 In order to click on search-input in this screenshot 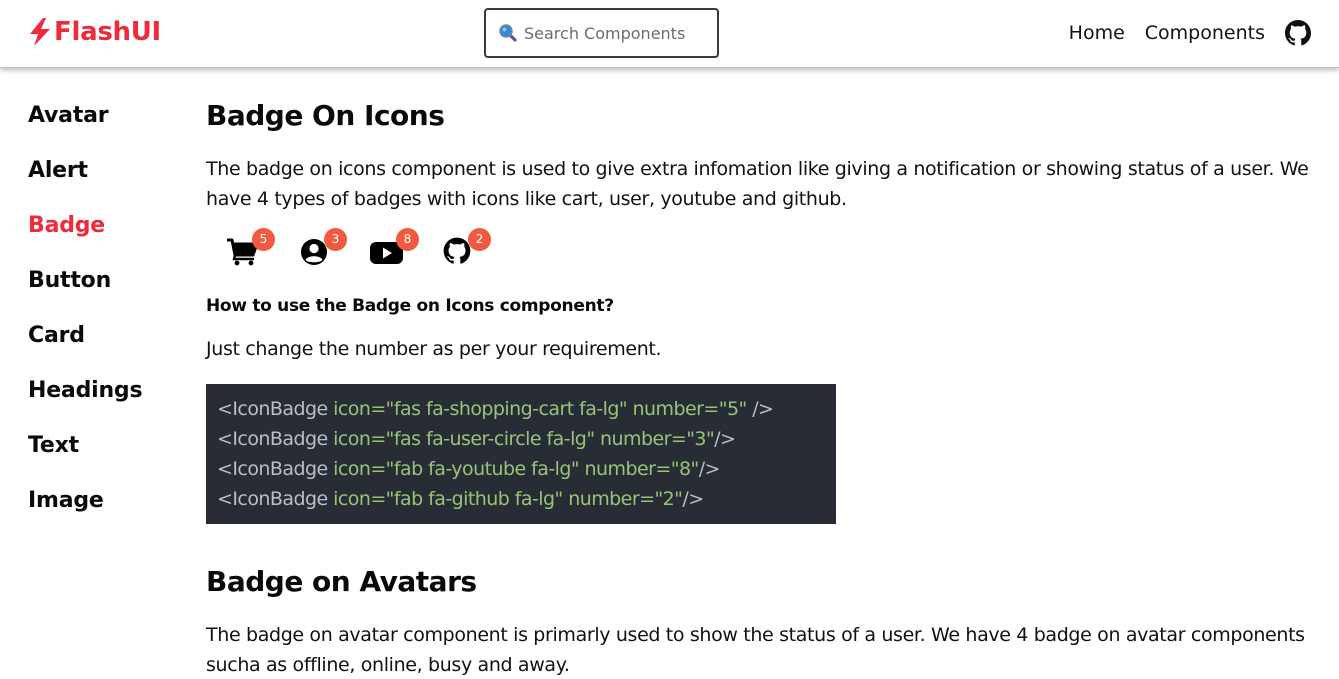, I will do `click(619, 33)`.